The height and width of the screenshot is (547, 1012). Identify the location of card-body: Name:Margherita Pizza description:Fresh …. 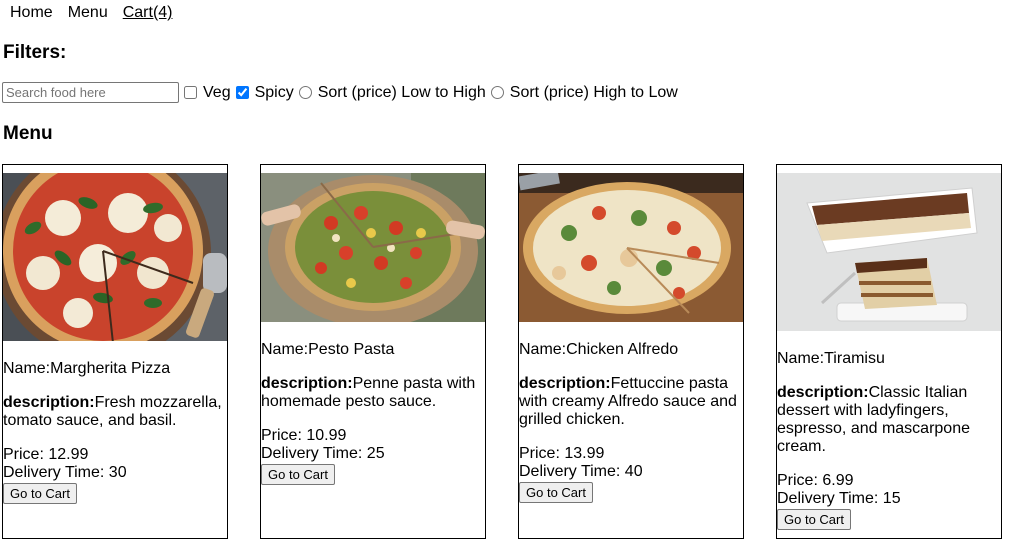
(115, 432).